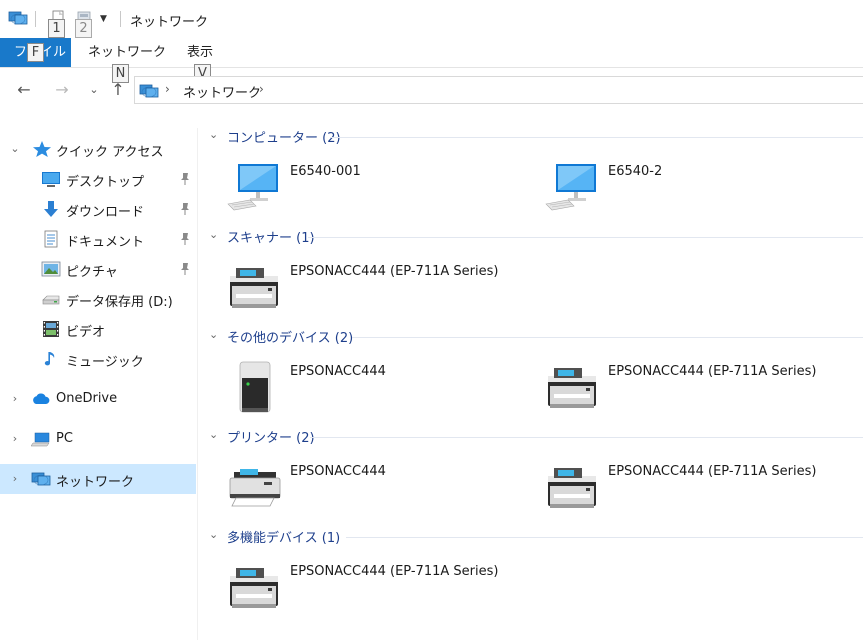  I want to click on customize-quick-access-chevron-down-icon: ▼, so click(103, 19).